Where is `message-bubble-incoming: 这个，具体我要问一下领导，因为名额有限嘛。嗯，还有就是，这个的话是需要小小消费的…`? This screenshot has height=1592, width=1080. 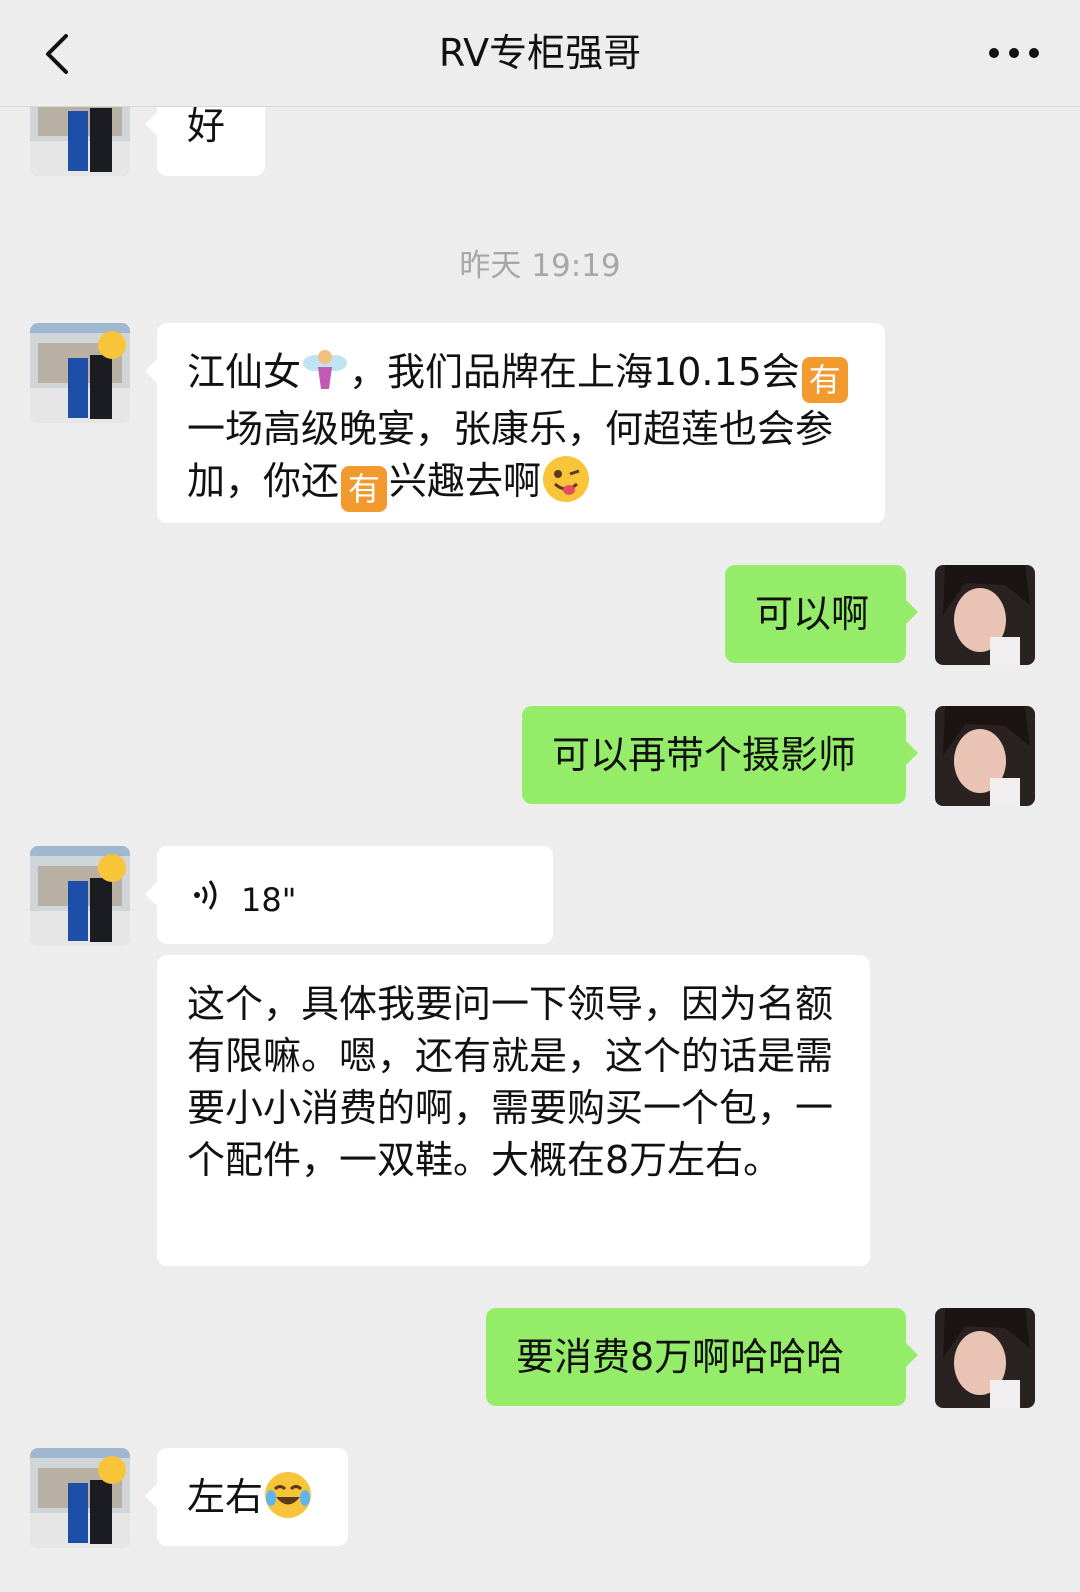
message-bubble-incoming: 这个，具体我要问一下领导，因为名额有限嘛。嗯，还有就是，这个的话是需要小小消费的… is located at coordinates (513, 1110).